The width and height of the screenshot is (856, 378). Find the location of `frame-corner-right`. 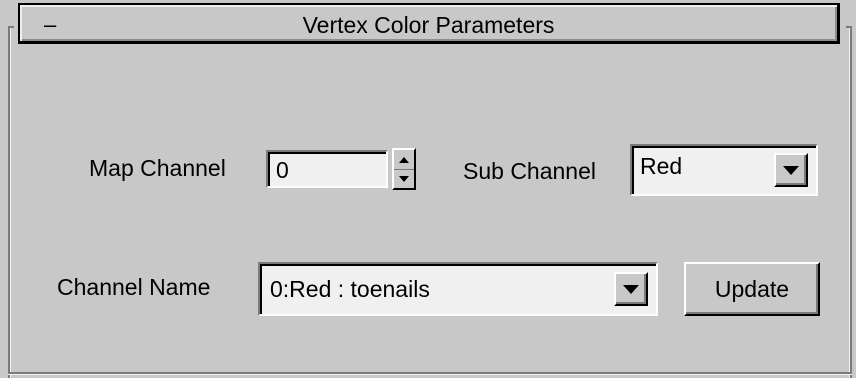

frame-corner-right is located at coordinates (849, 27).